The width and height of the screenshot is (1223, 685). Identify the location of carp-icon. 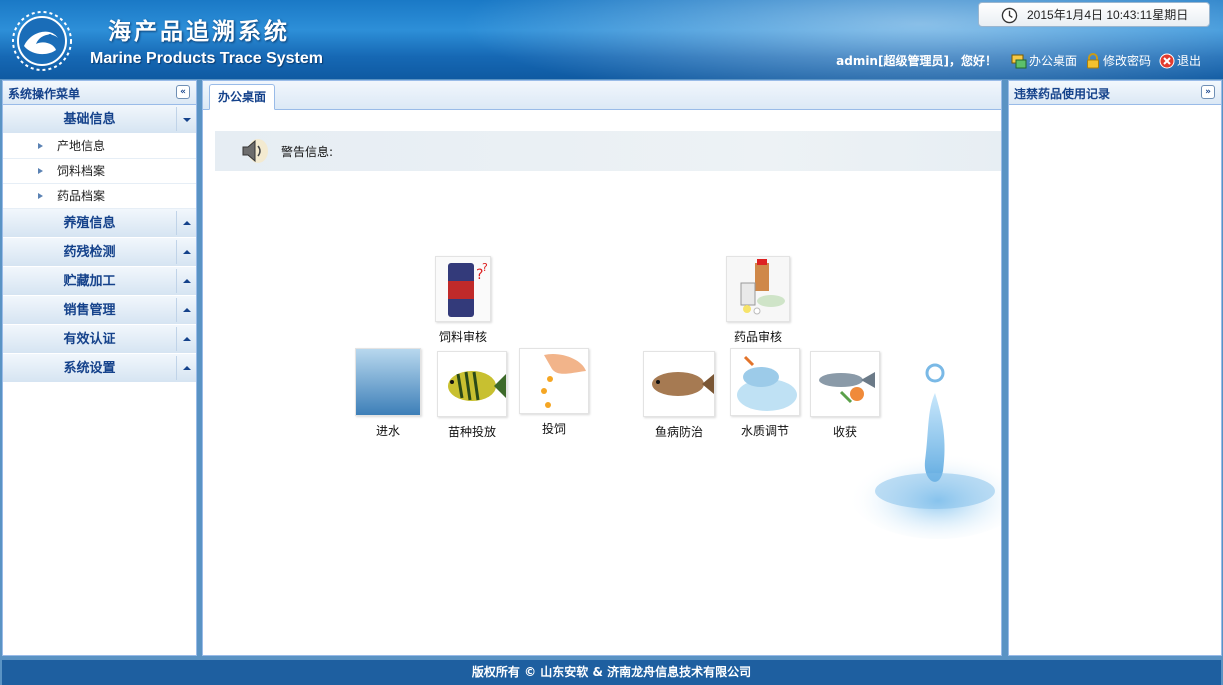
(679, 384).